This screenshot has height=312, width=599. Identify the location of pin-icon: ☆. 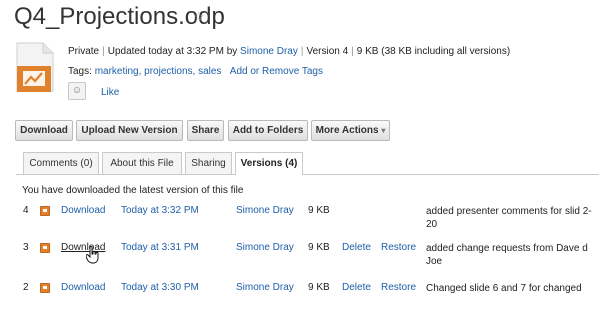
(199, 17).